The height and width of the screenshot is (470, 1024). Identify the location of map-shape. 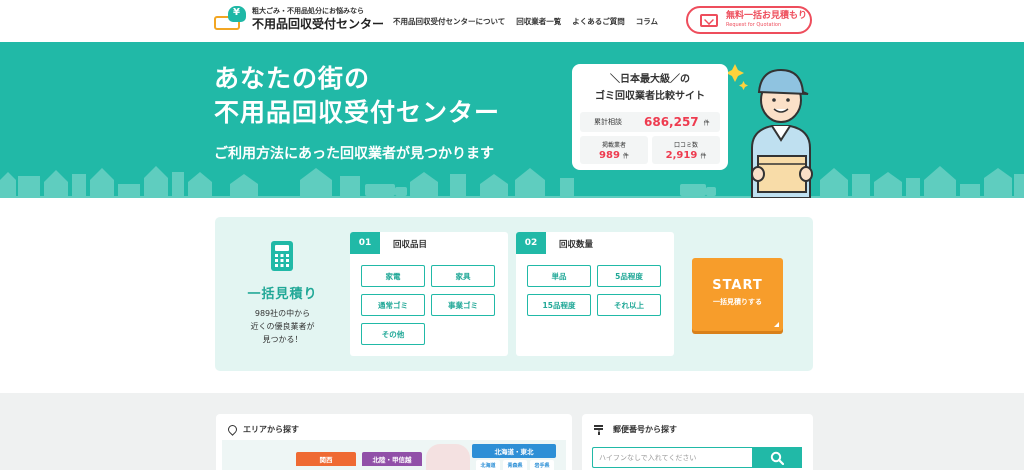
(448, 457).